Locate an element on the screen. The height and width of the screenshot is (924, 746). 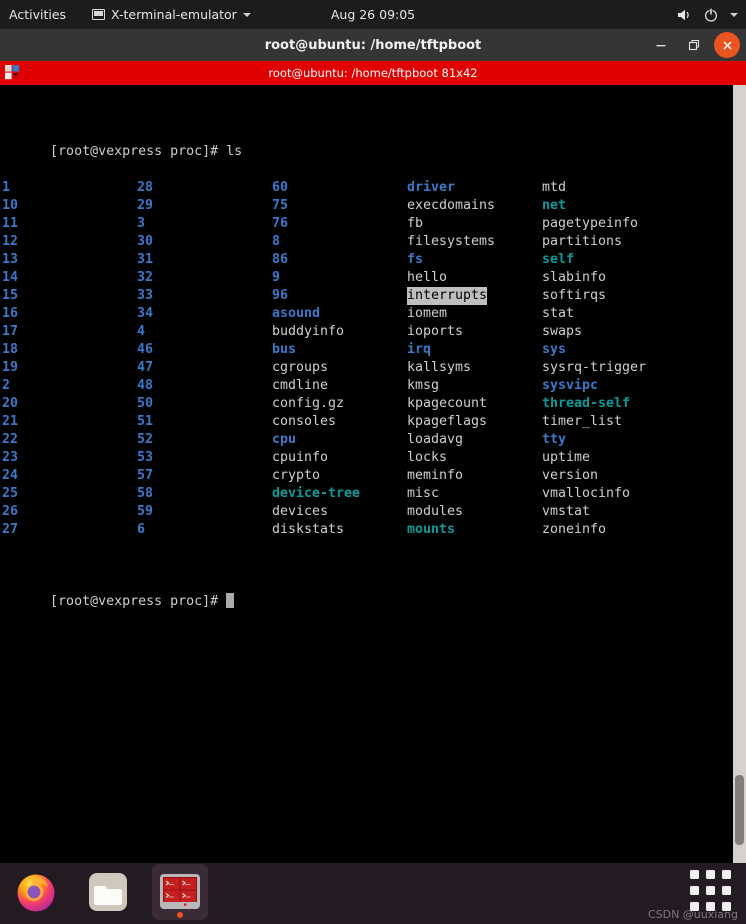
ls-entry: 16 is located at coordinates (10, 313).